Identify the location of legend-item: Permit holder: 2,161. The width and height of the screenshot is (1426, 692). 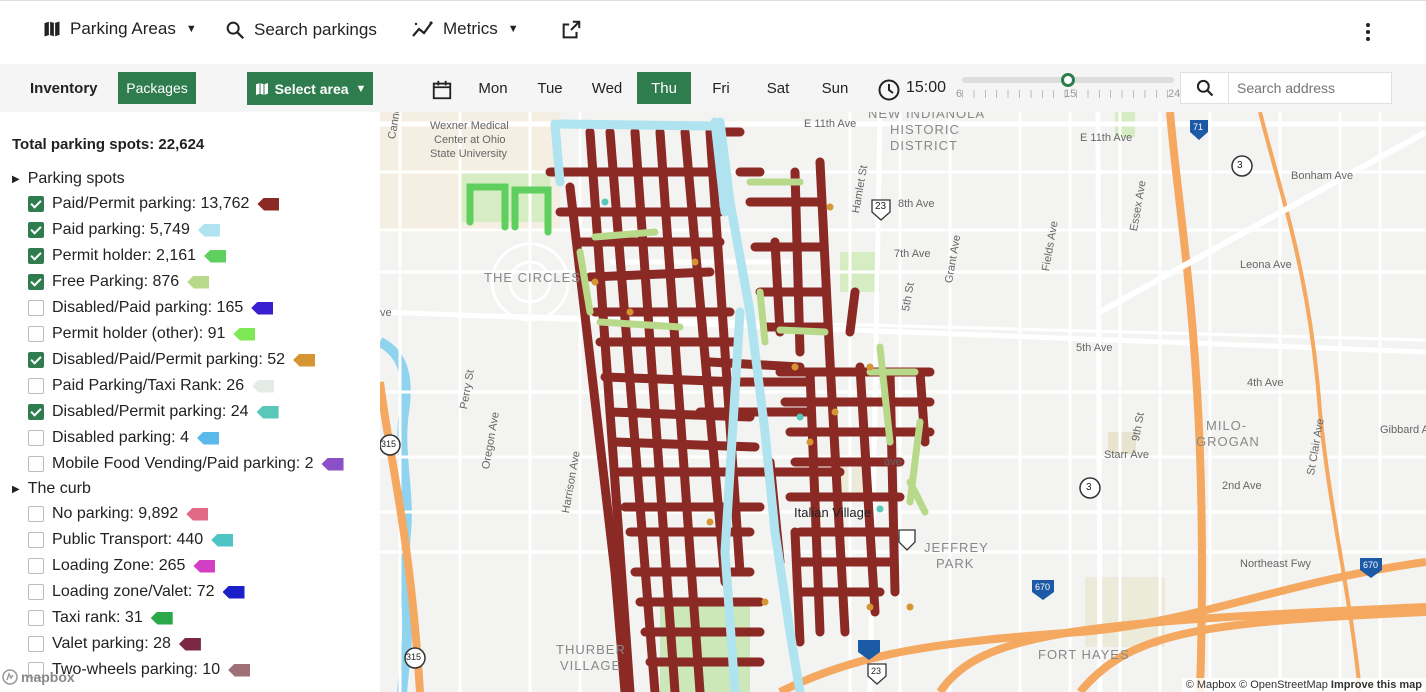
(127, 256).